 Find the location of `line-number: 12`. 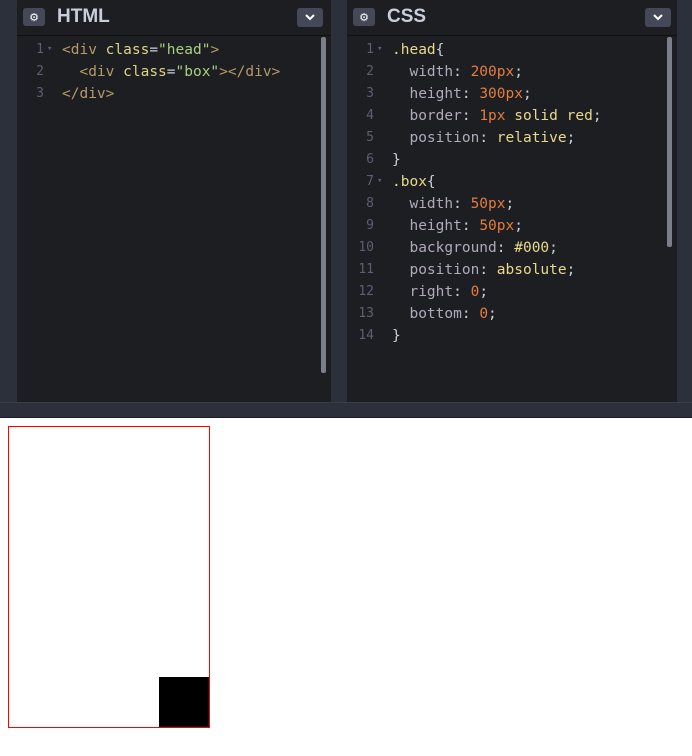

line-number: 12 is located at coordinates (366, 291).